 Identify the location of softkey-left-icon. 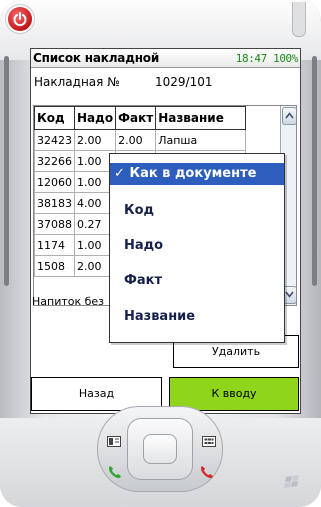
(114, 441).